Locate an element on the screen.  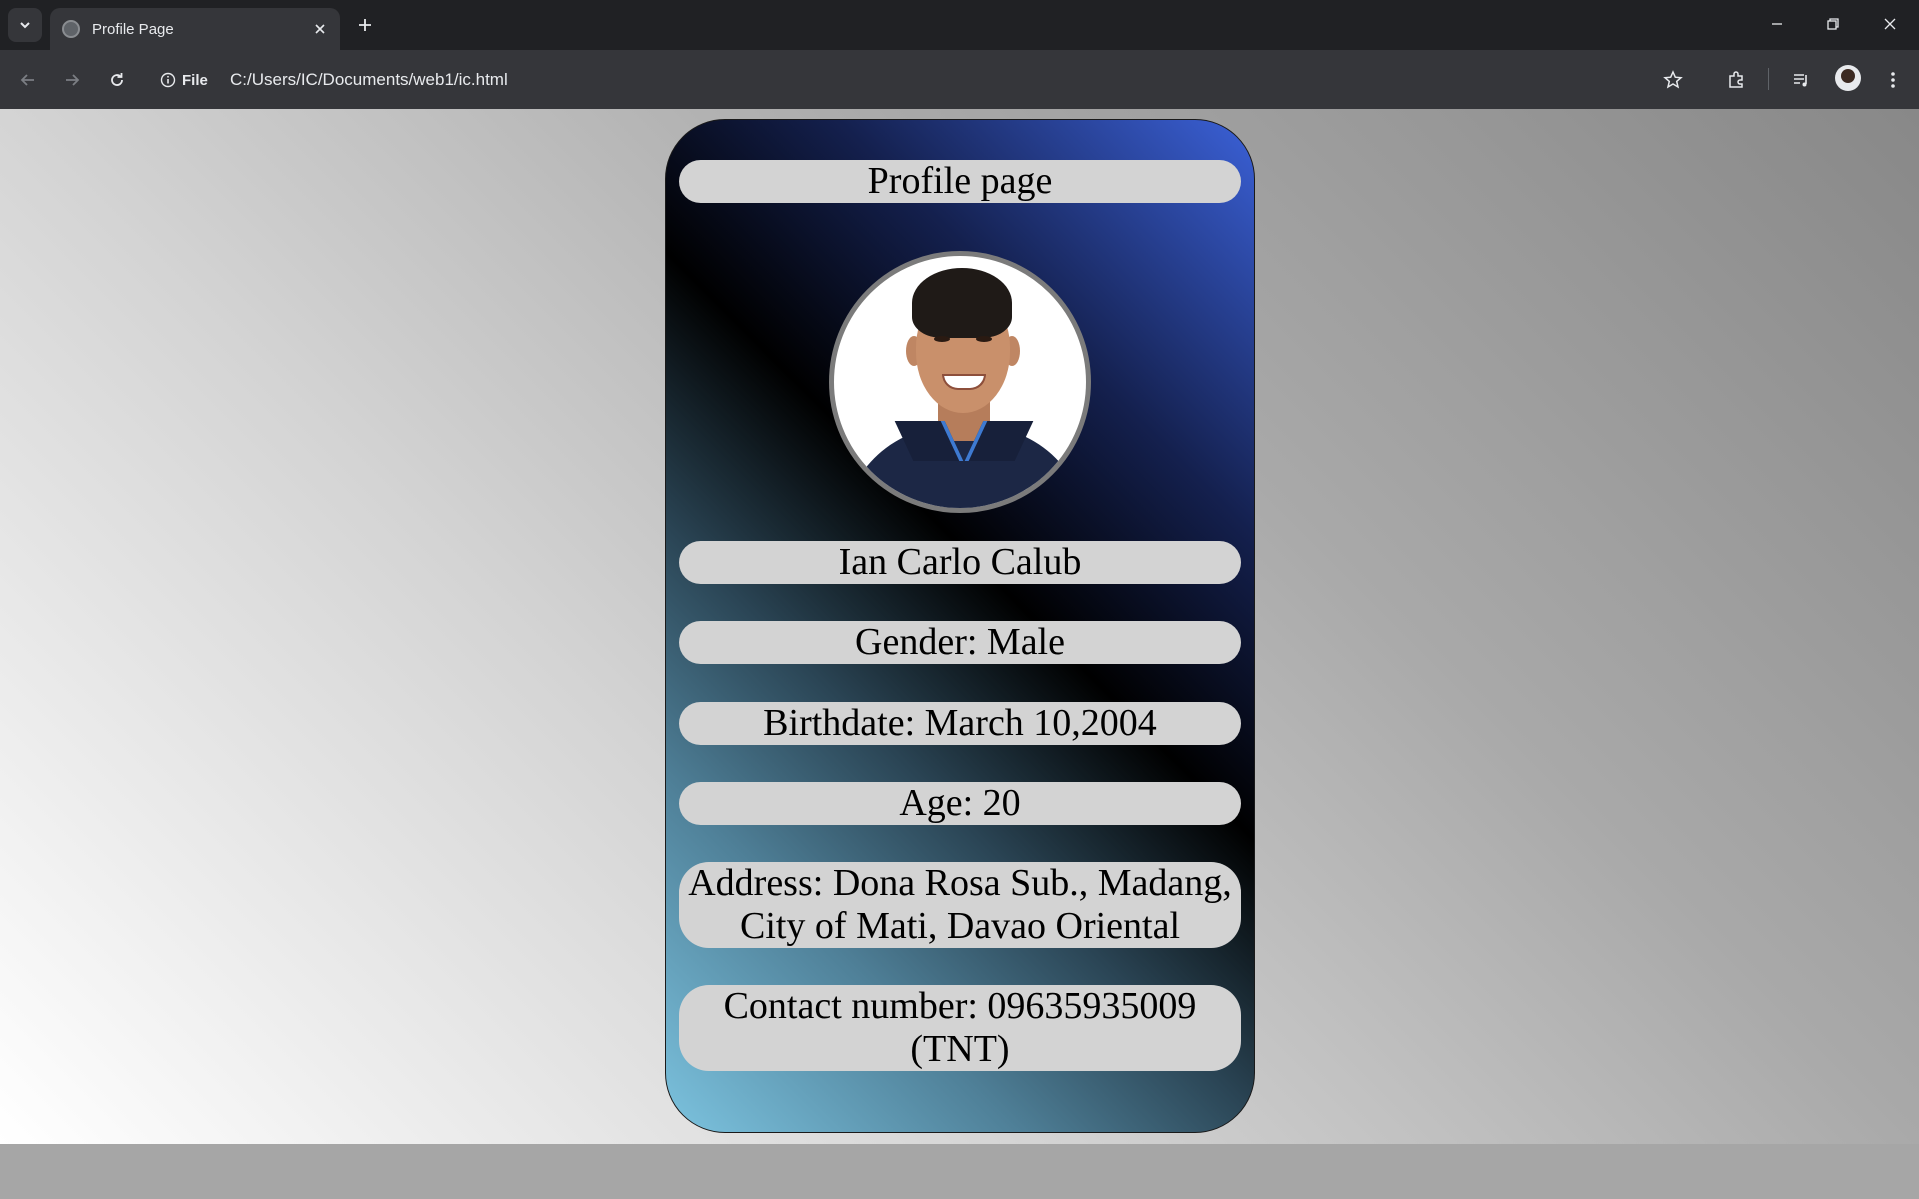
minimize-button is located at coordinates (1777, 24).